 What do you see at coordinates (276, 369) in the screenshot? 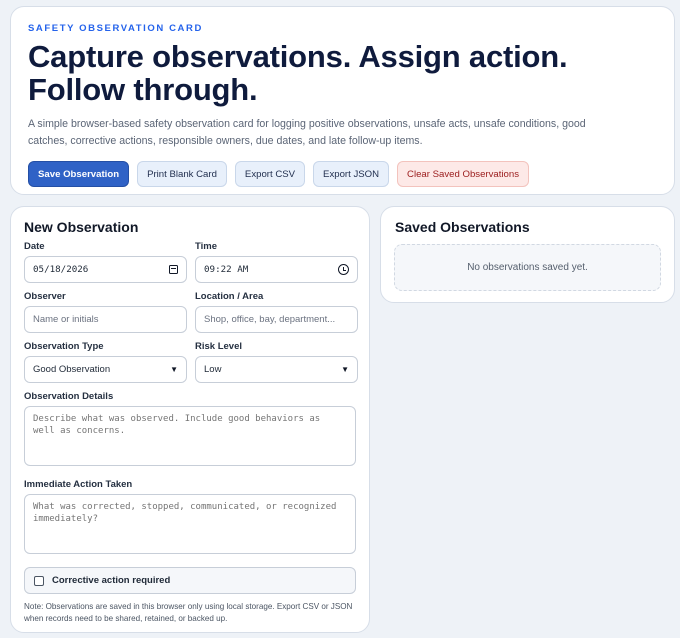
I see `risk-level-select: Low ▼` at bounding box center [276, 369].